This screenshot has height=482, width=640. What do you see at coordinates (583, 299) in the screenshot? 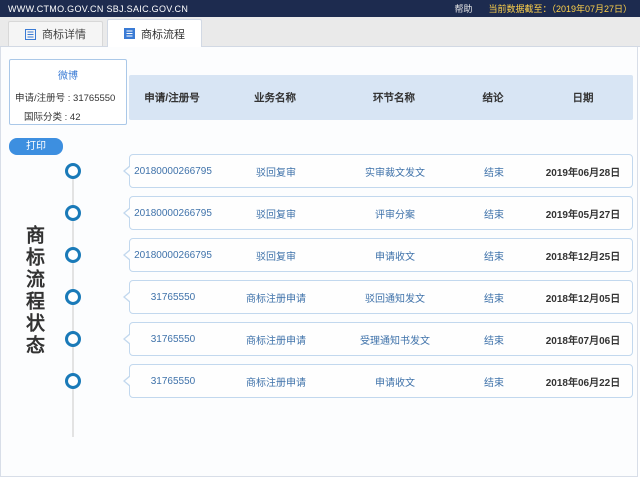
I see `cell-date: 2018年12月05日` at bounding box center [583, 299].